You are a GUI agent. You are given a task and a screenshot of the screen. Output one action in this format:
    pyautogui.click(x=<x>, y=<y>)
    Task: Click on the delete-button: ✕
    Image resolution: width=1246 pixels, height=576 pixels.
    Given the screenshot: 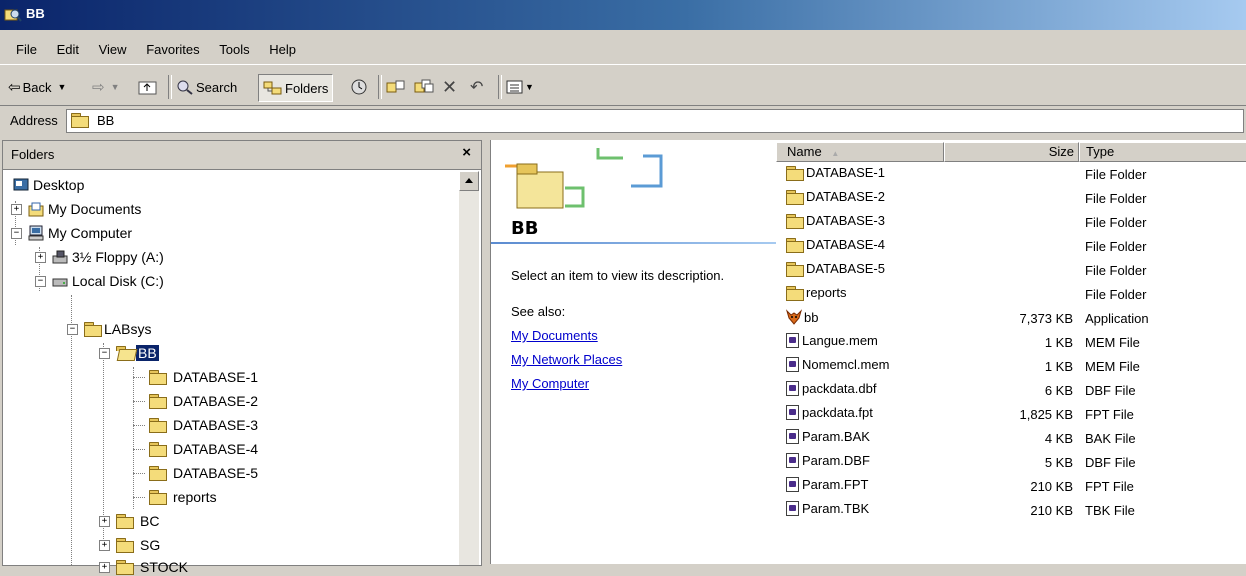 What is the action you would take?
    pyautogui.click(x=449, y=87)
    